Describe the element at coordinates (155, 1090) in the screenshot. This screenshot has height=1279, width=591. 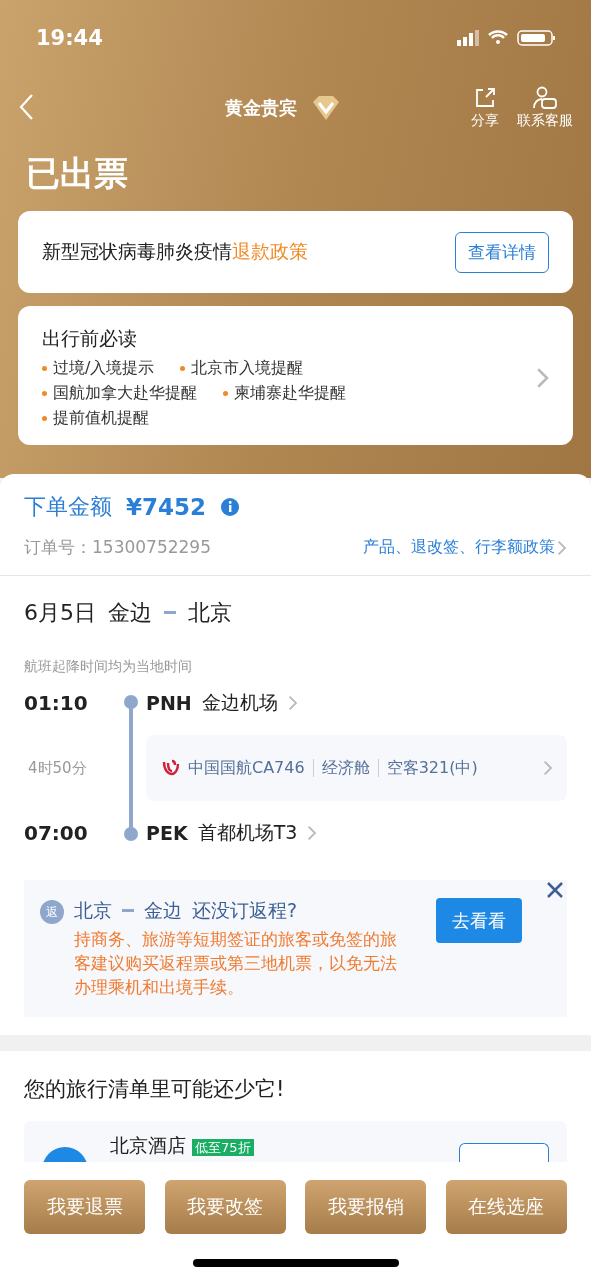
I see `suggestions-title: 您的旅行清单里可能还少它!` at that location.